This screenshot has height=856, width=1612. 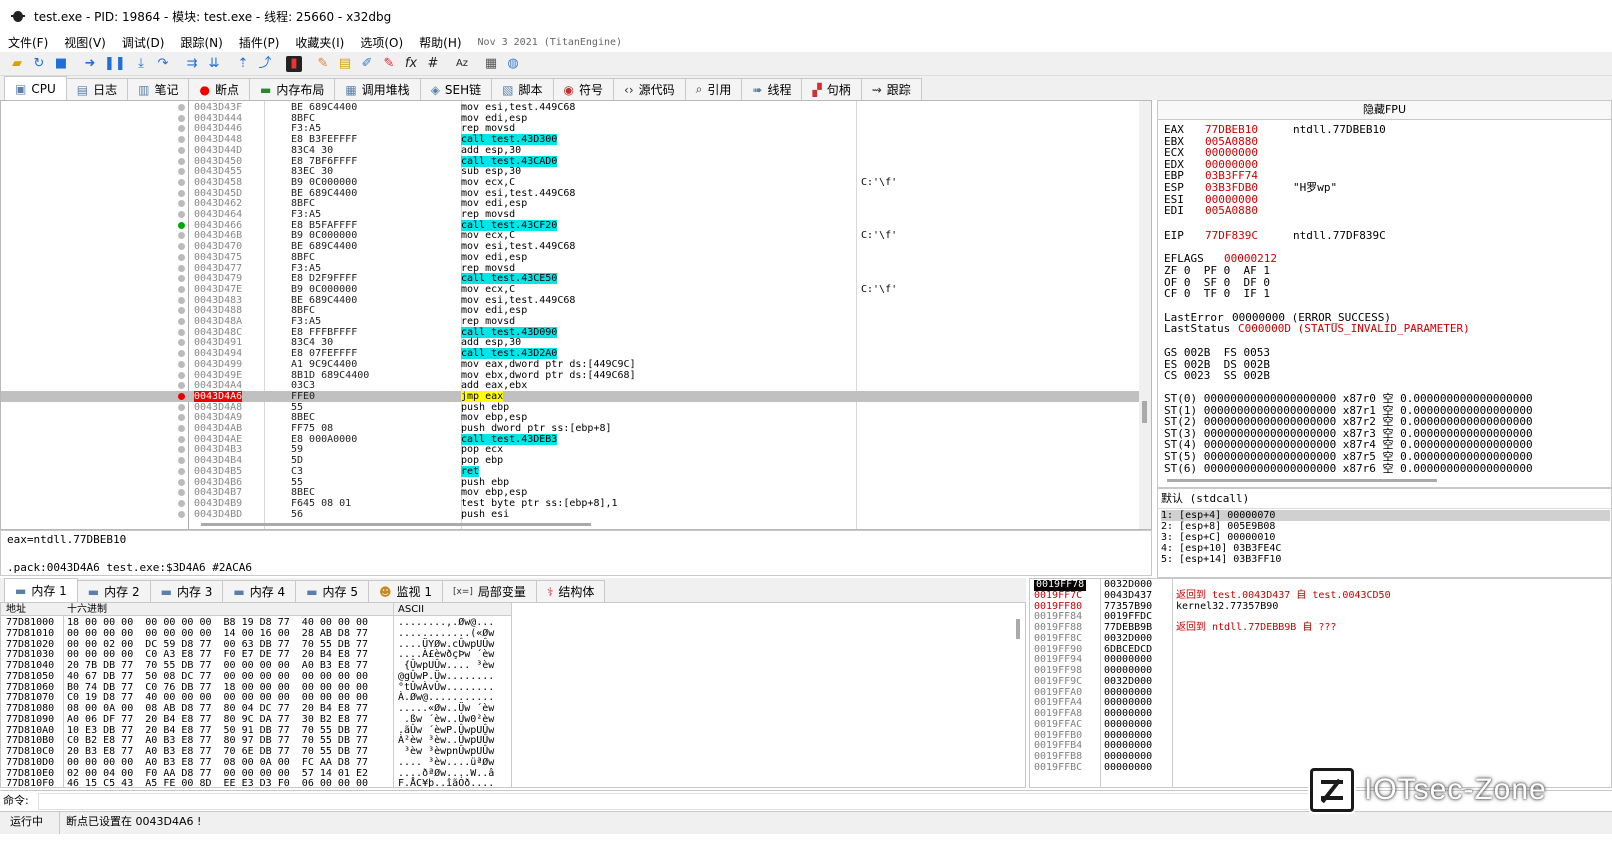 I want to click on menu-plugins: 插件(P), so click(x=259, y=42).